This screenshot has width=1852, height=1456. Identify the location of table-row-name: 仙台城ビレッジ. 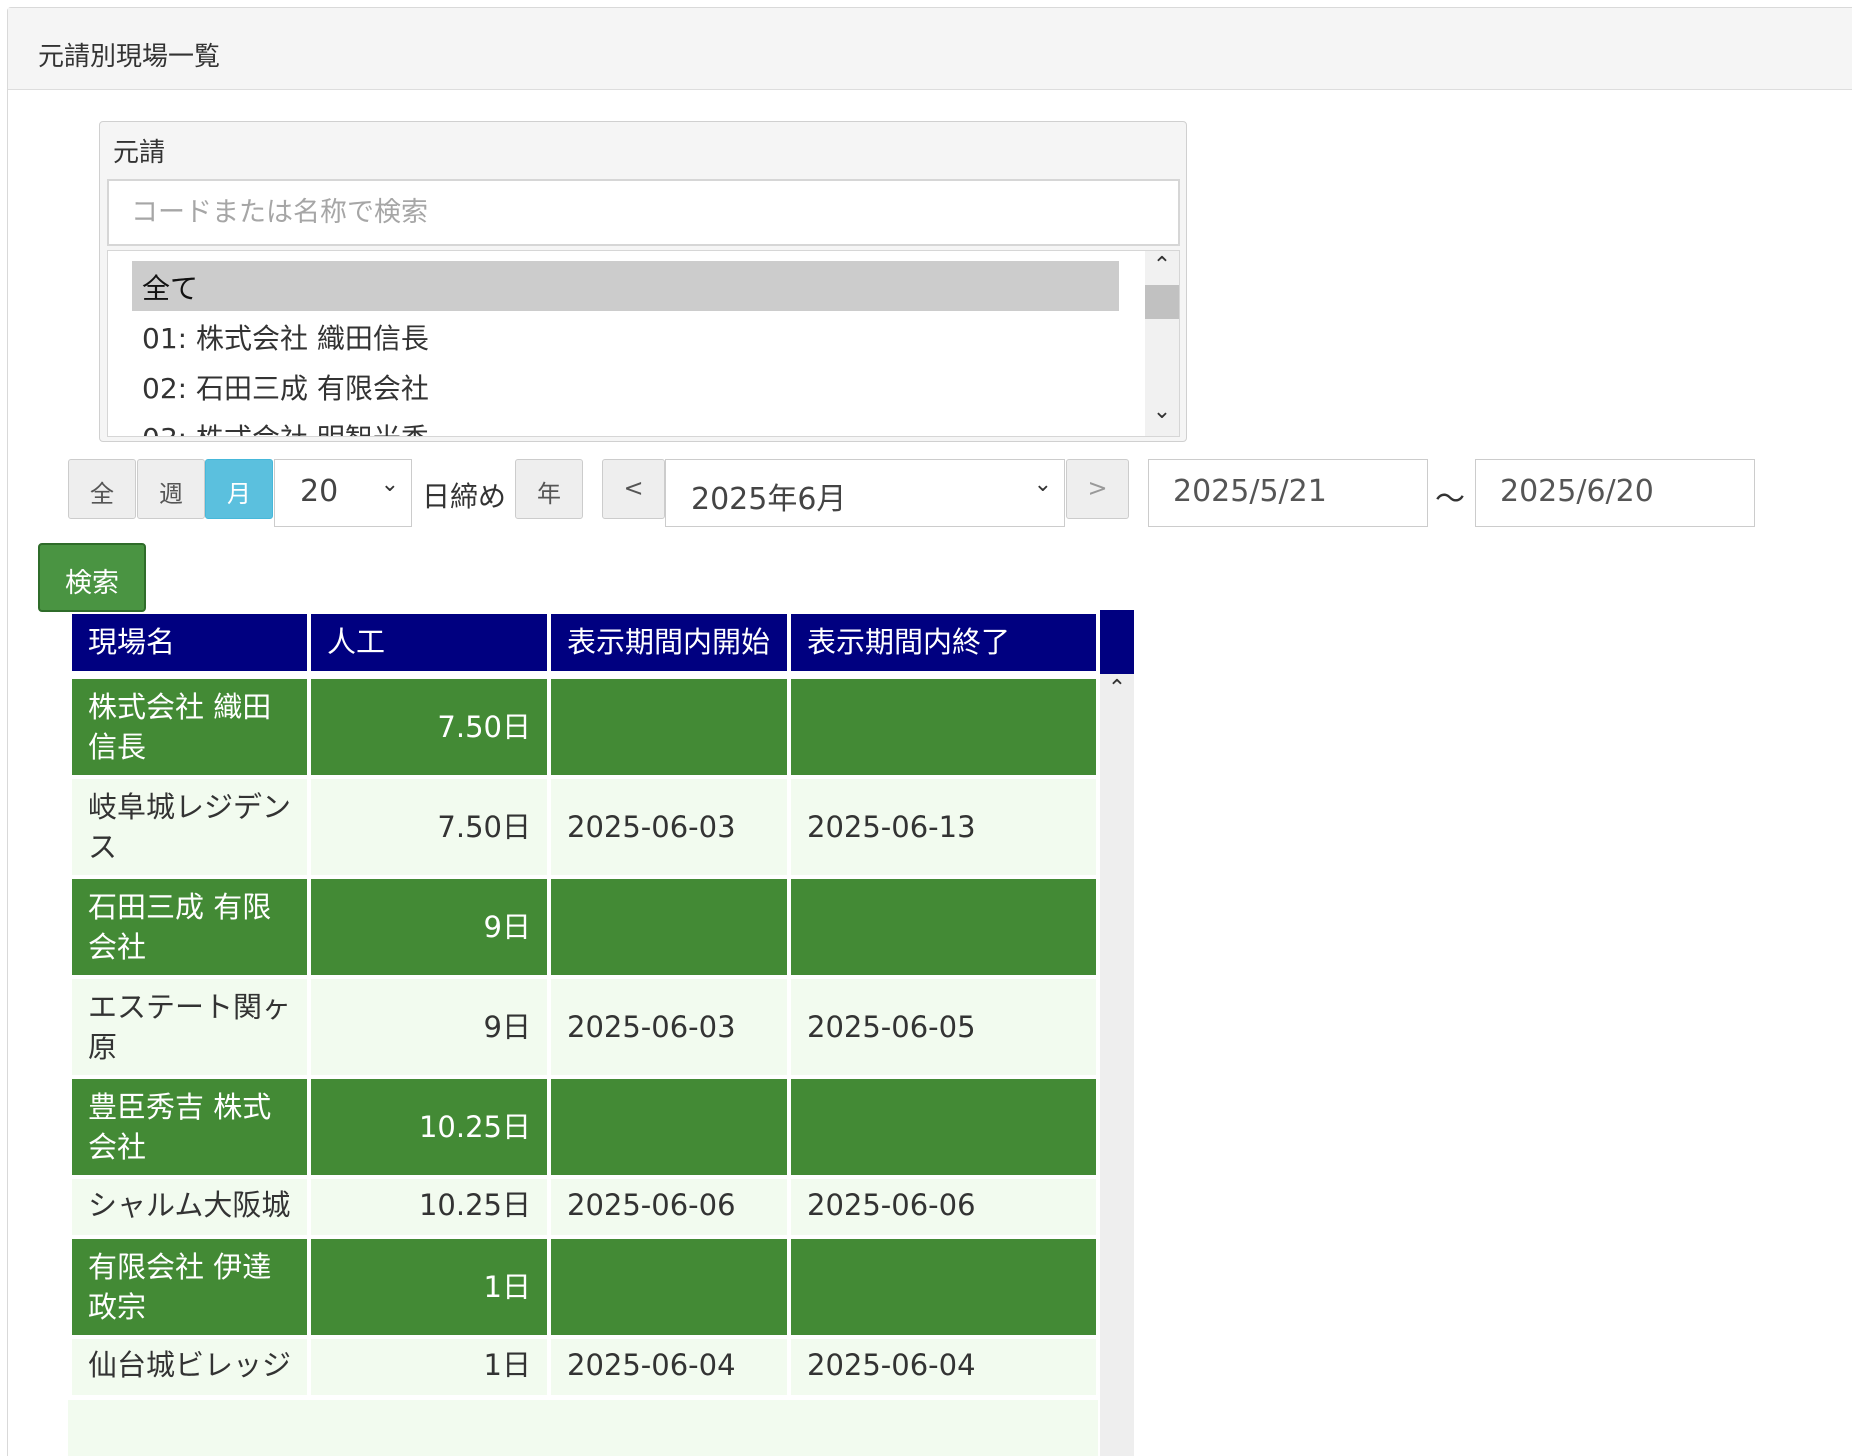
(189, 1367).